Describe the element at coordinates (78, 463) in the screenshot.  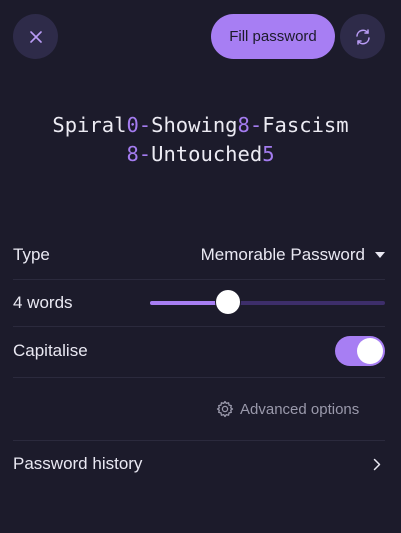
I see `password-history-label: Password history` at that location.